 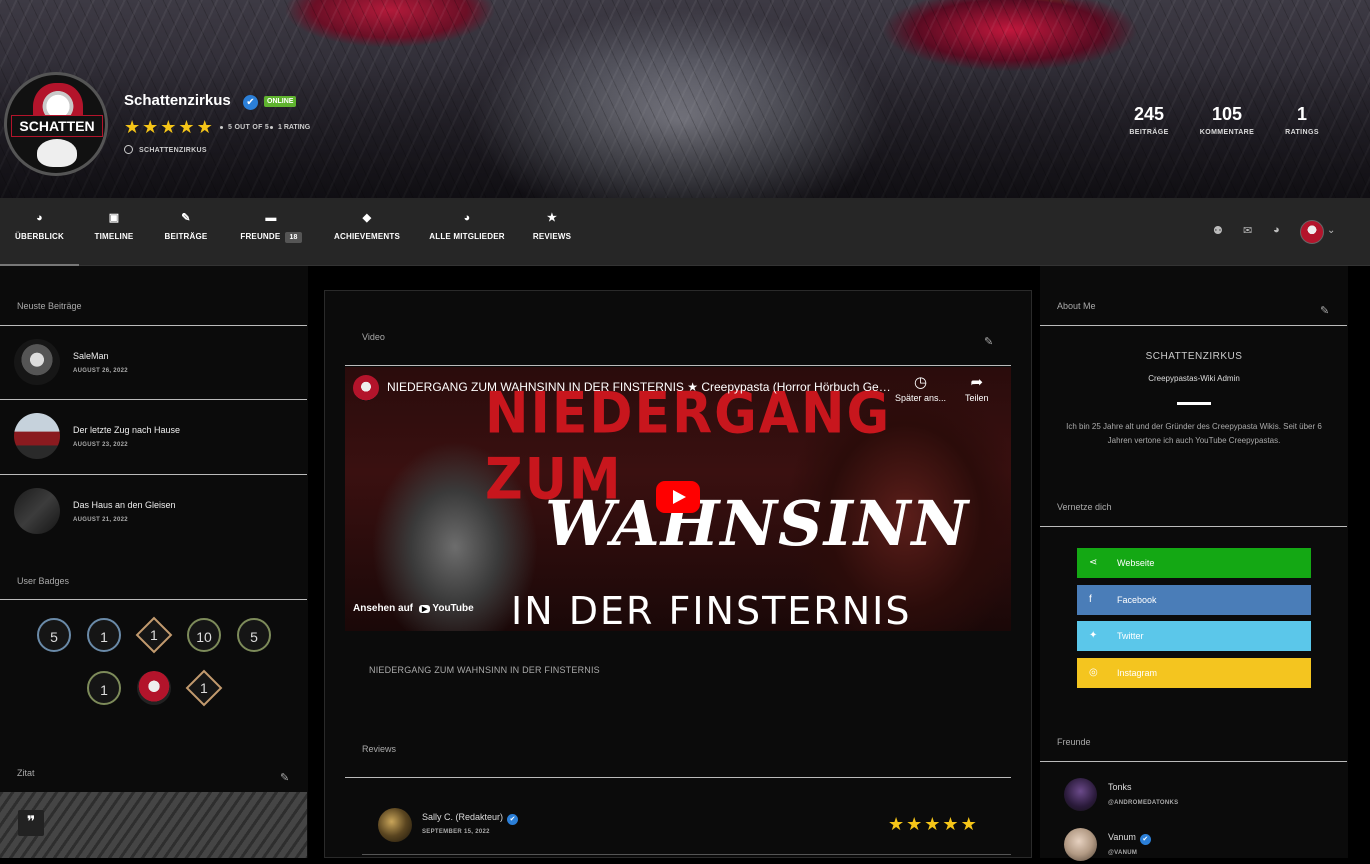 I want to click on tab-timeline: ▣ TIMELINE, so click(x=114, y=232).